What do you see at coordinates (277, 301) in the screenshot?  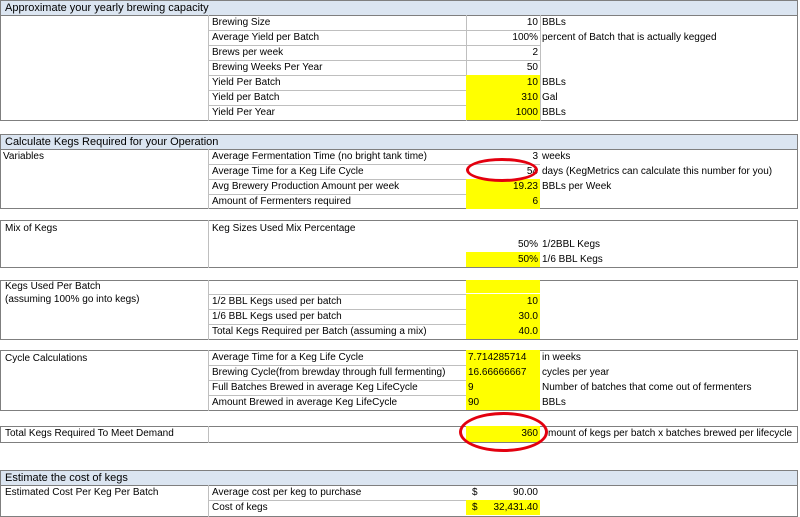 I see `kegs-batch-label: 1/2 BBL Kegs used per batch` at bounding box center [277, 301].